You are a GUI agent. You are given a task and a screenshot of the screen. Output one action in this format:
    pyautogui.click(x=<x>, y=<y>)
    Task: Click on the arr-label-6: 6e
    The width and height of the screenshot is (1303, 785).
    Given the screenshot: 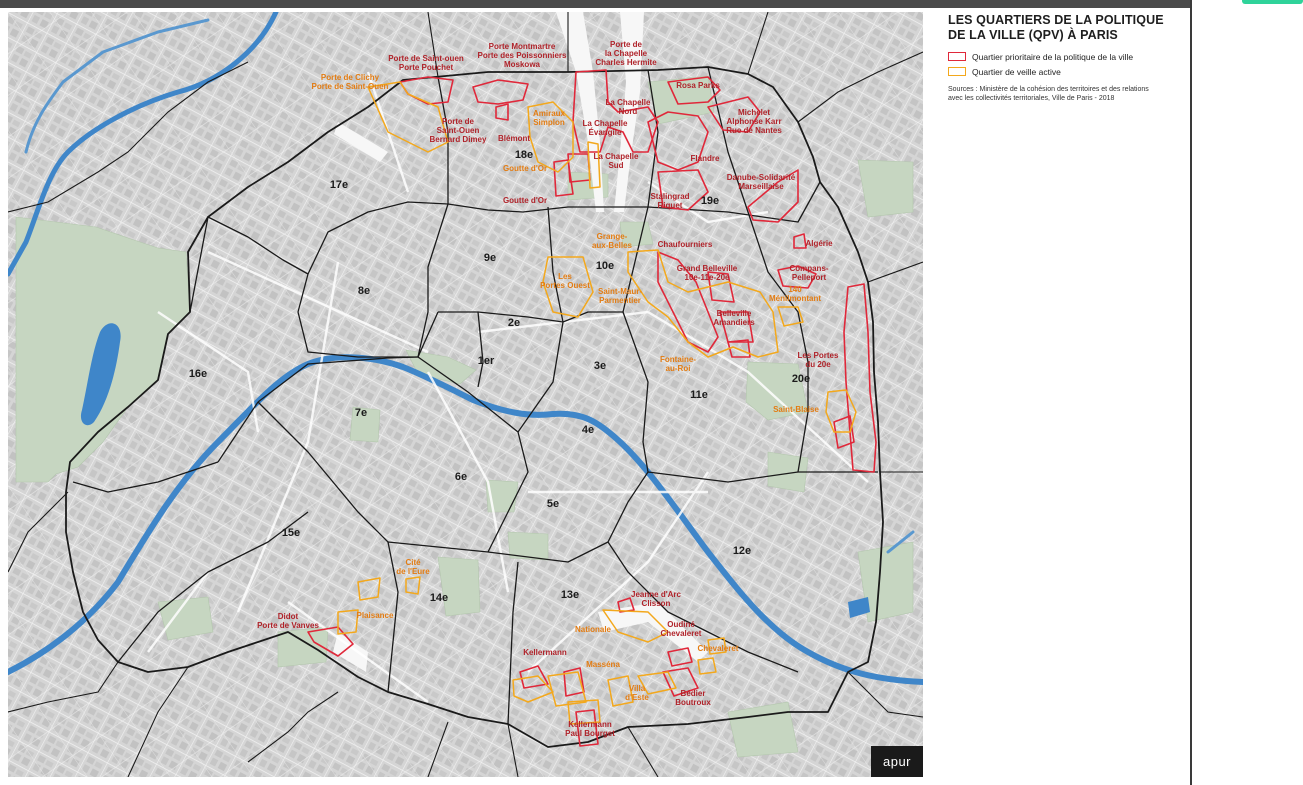 What is the action you would take?
    pyautogui.click(x=461, y=477)
    